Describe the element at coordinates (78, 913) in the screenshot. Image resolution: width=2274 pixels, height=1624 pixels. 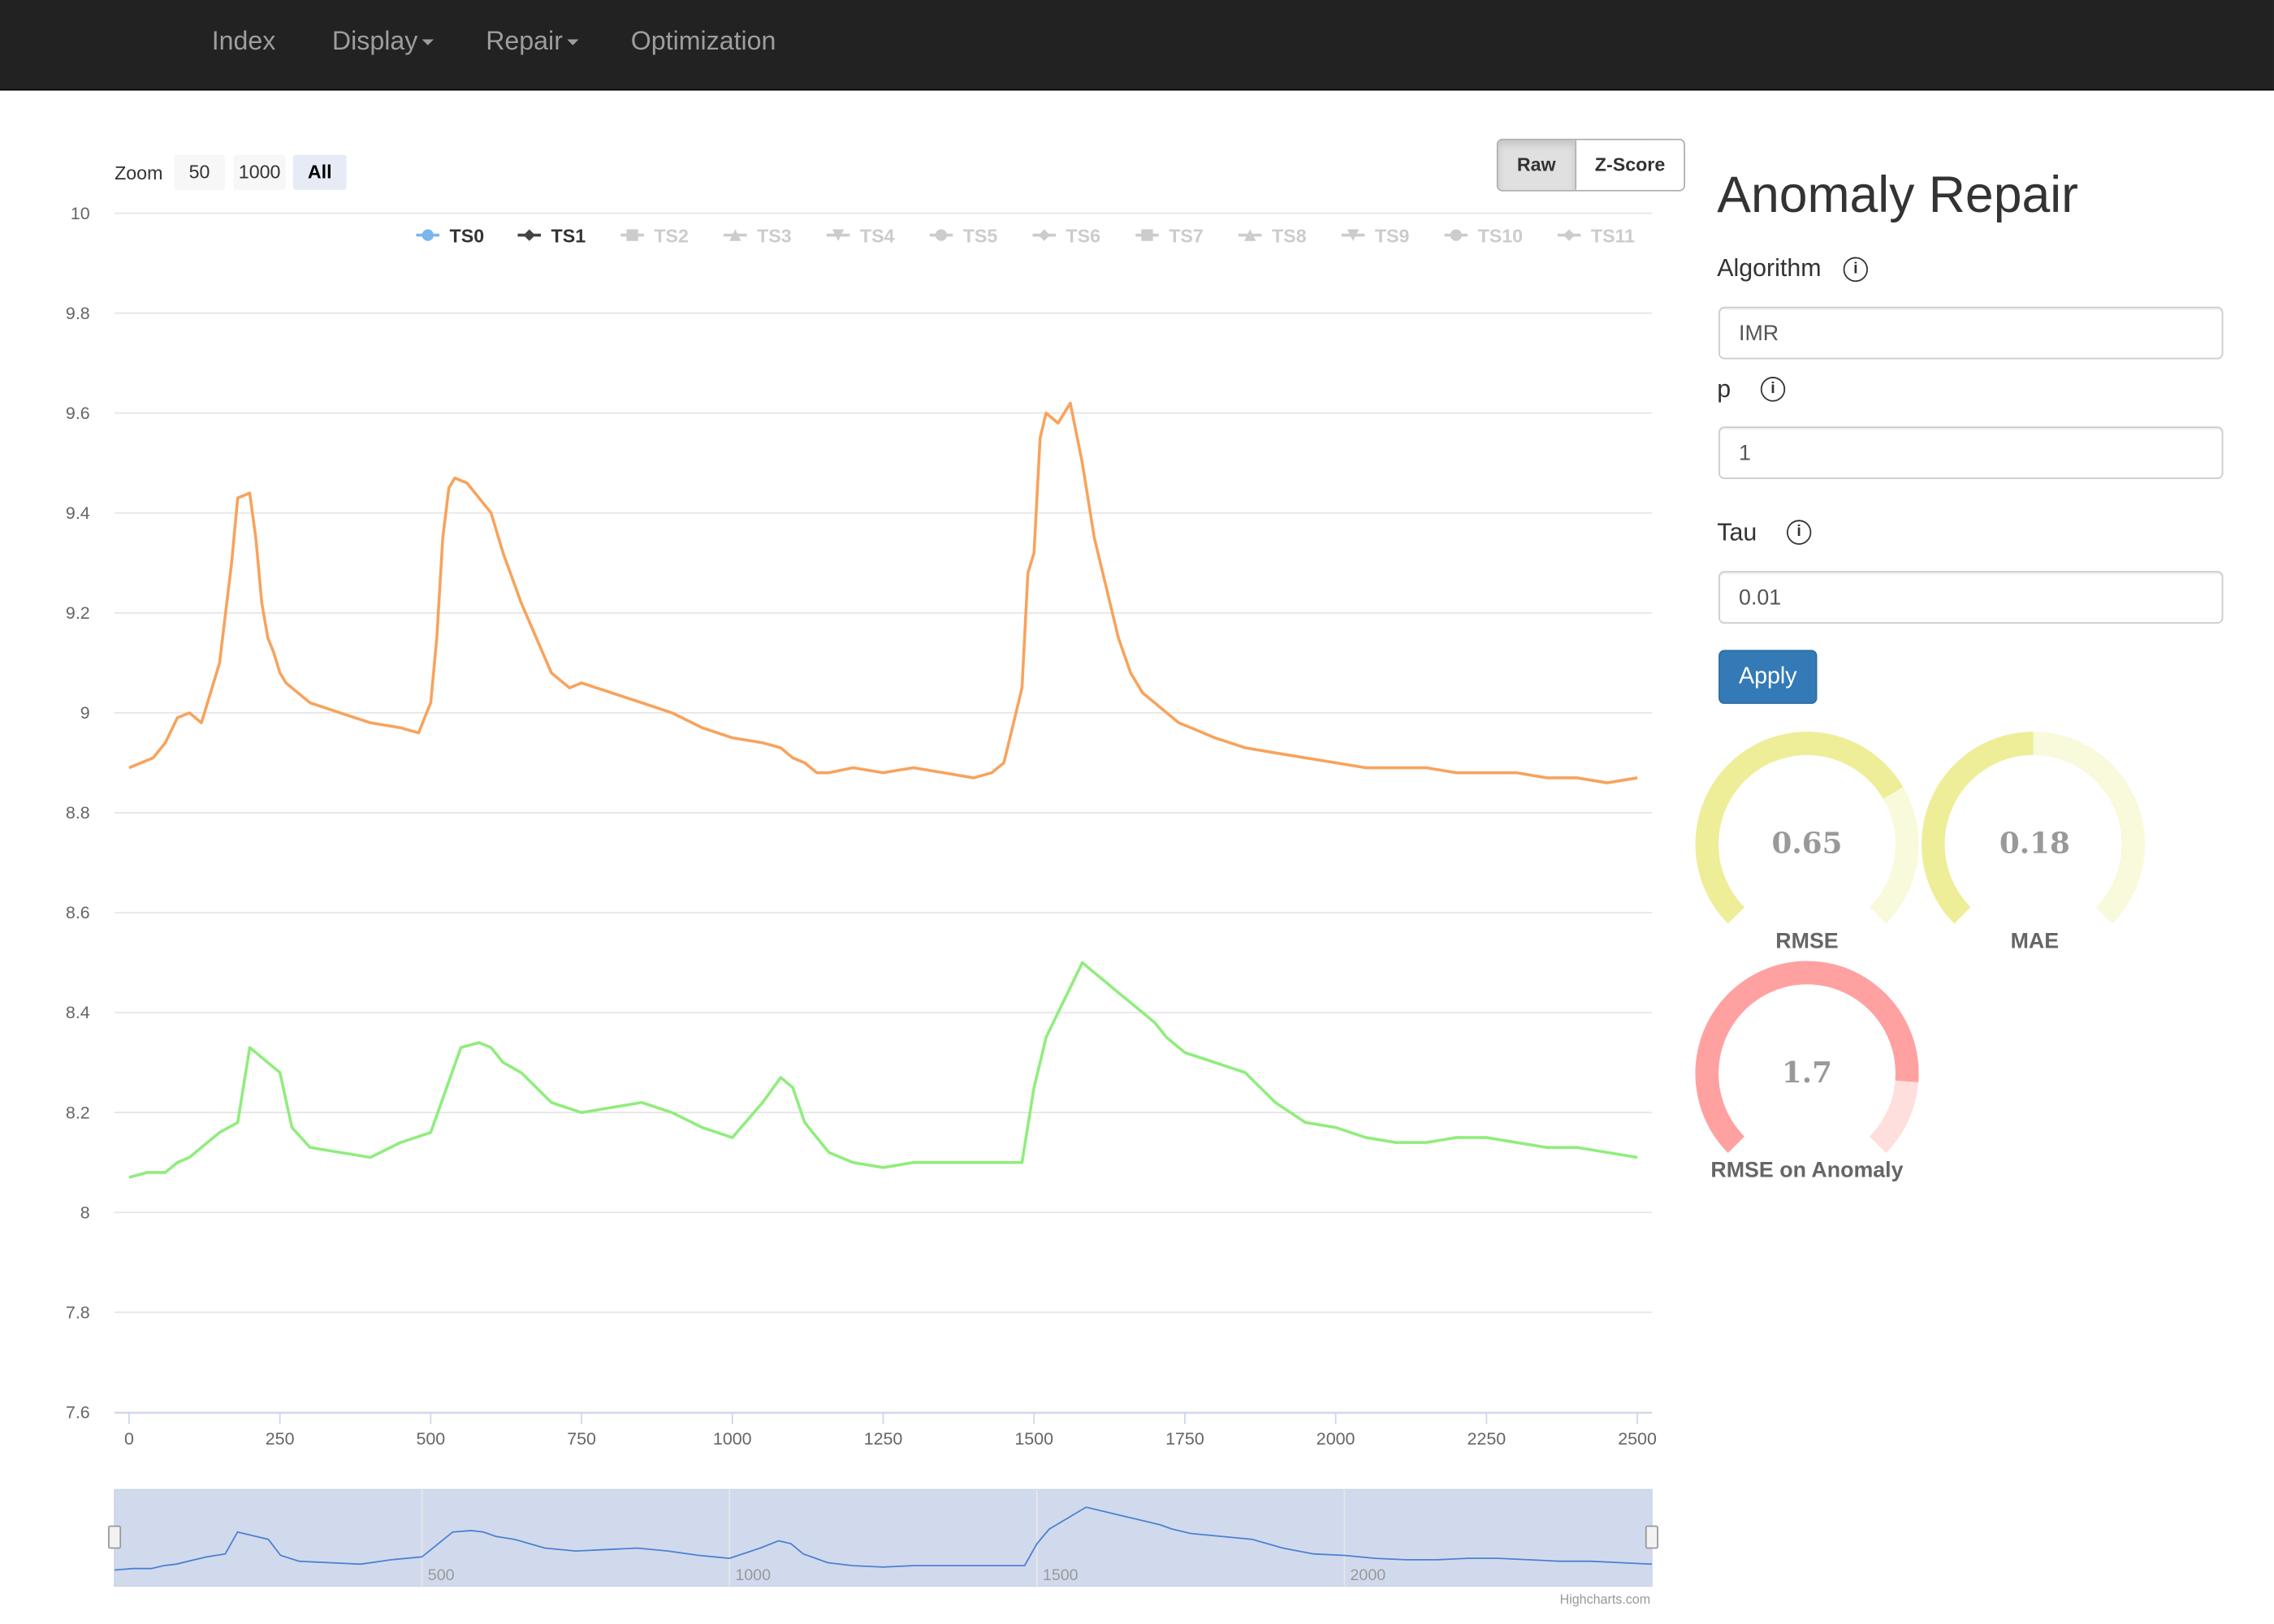
I see `y-tick-label: 8.6` at that location.